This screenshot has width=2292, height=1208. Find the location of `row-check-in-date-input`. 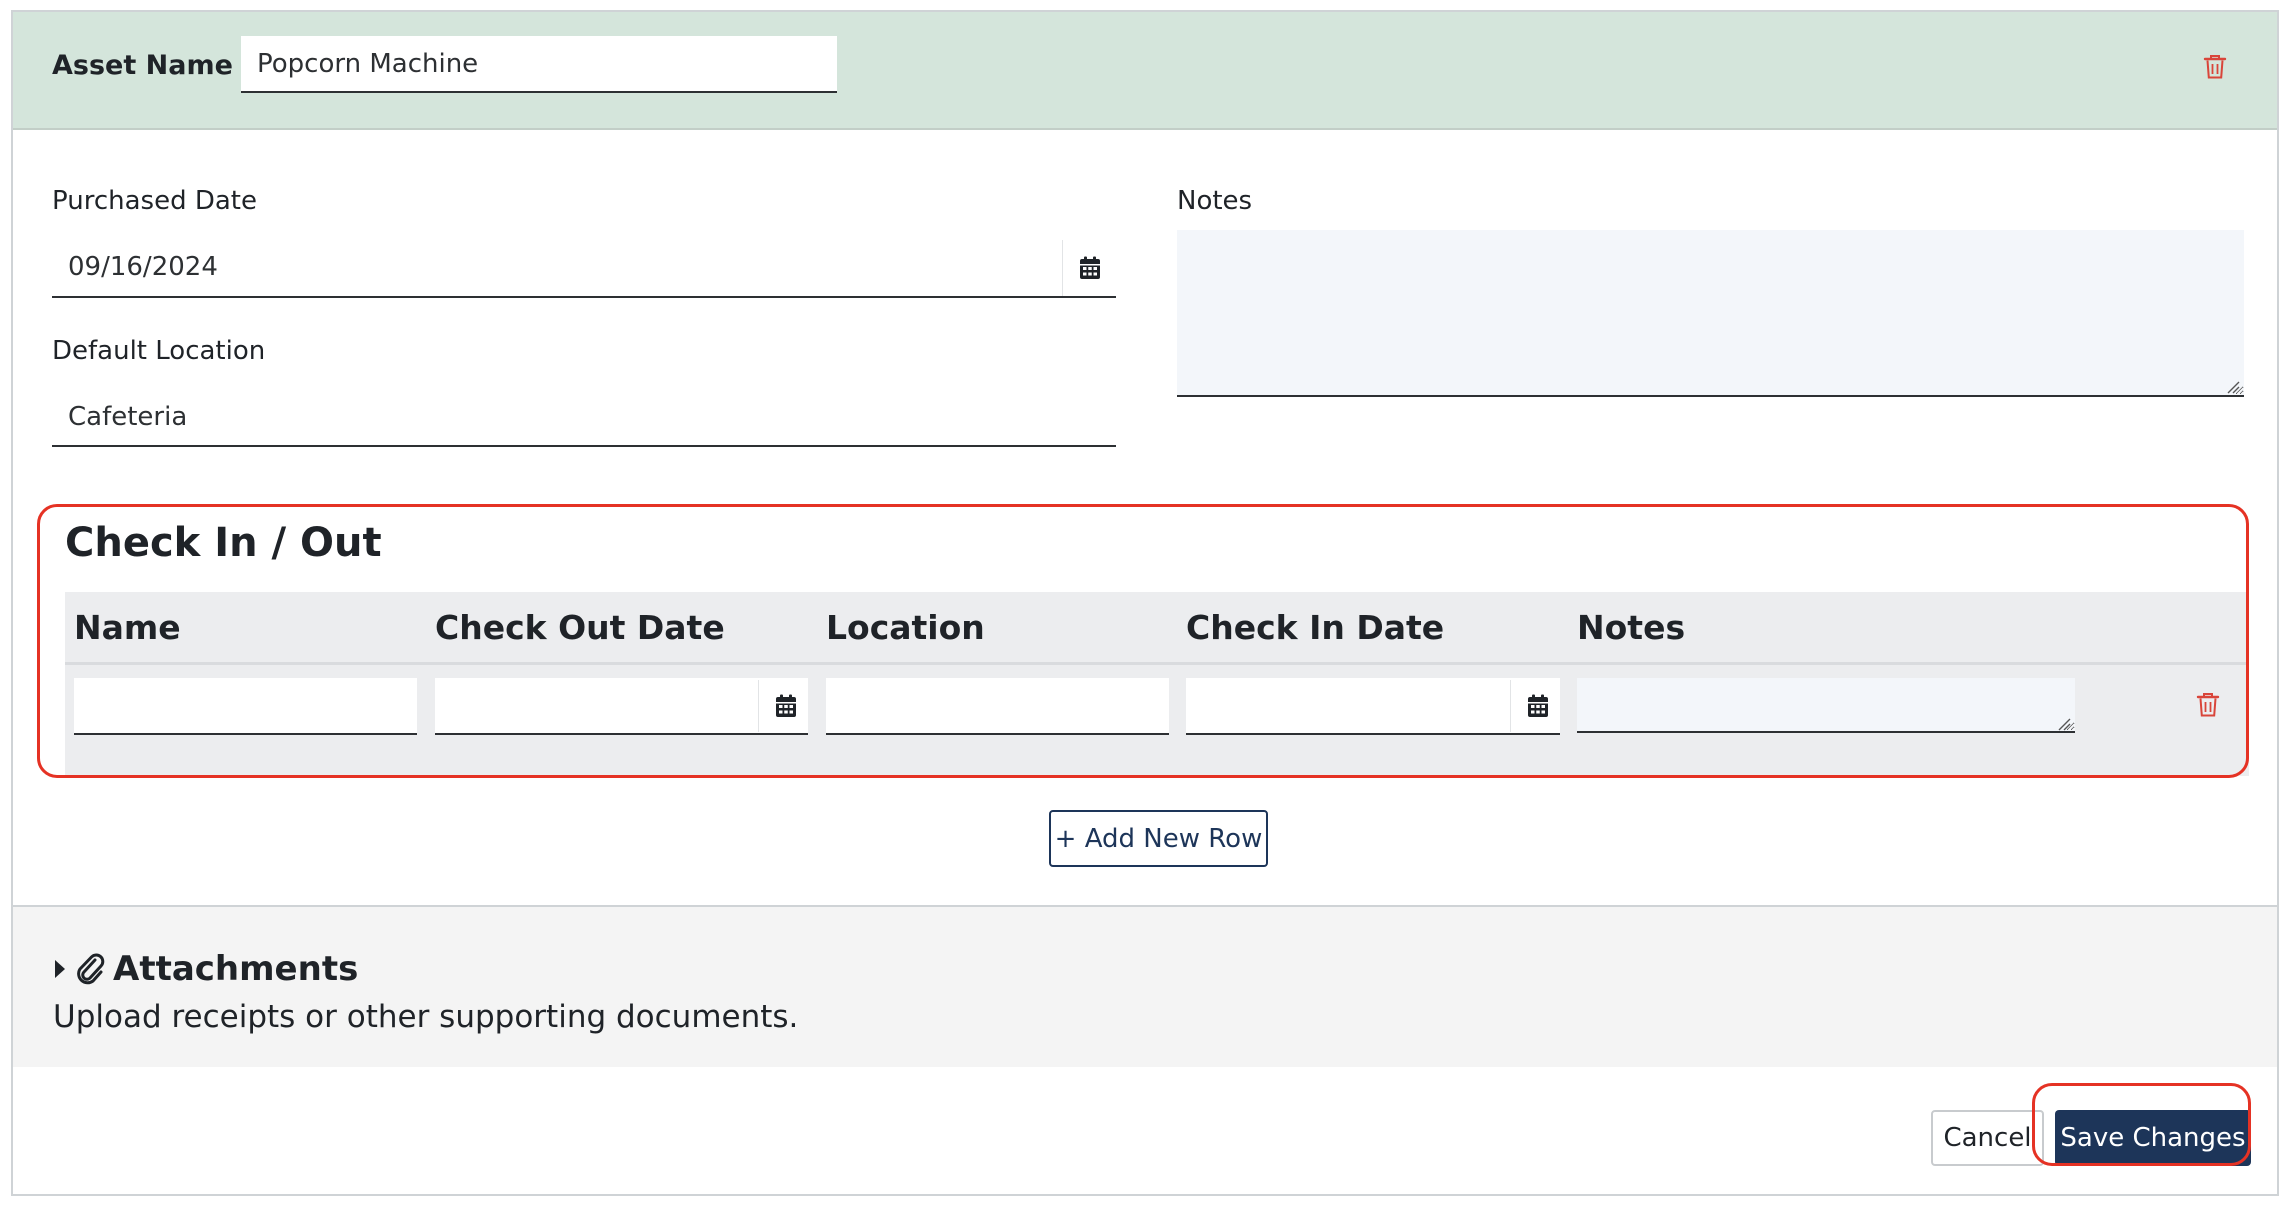

row-check-in-date-input is located at coordinates (1373, 706).